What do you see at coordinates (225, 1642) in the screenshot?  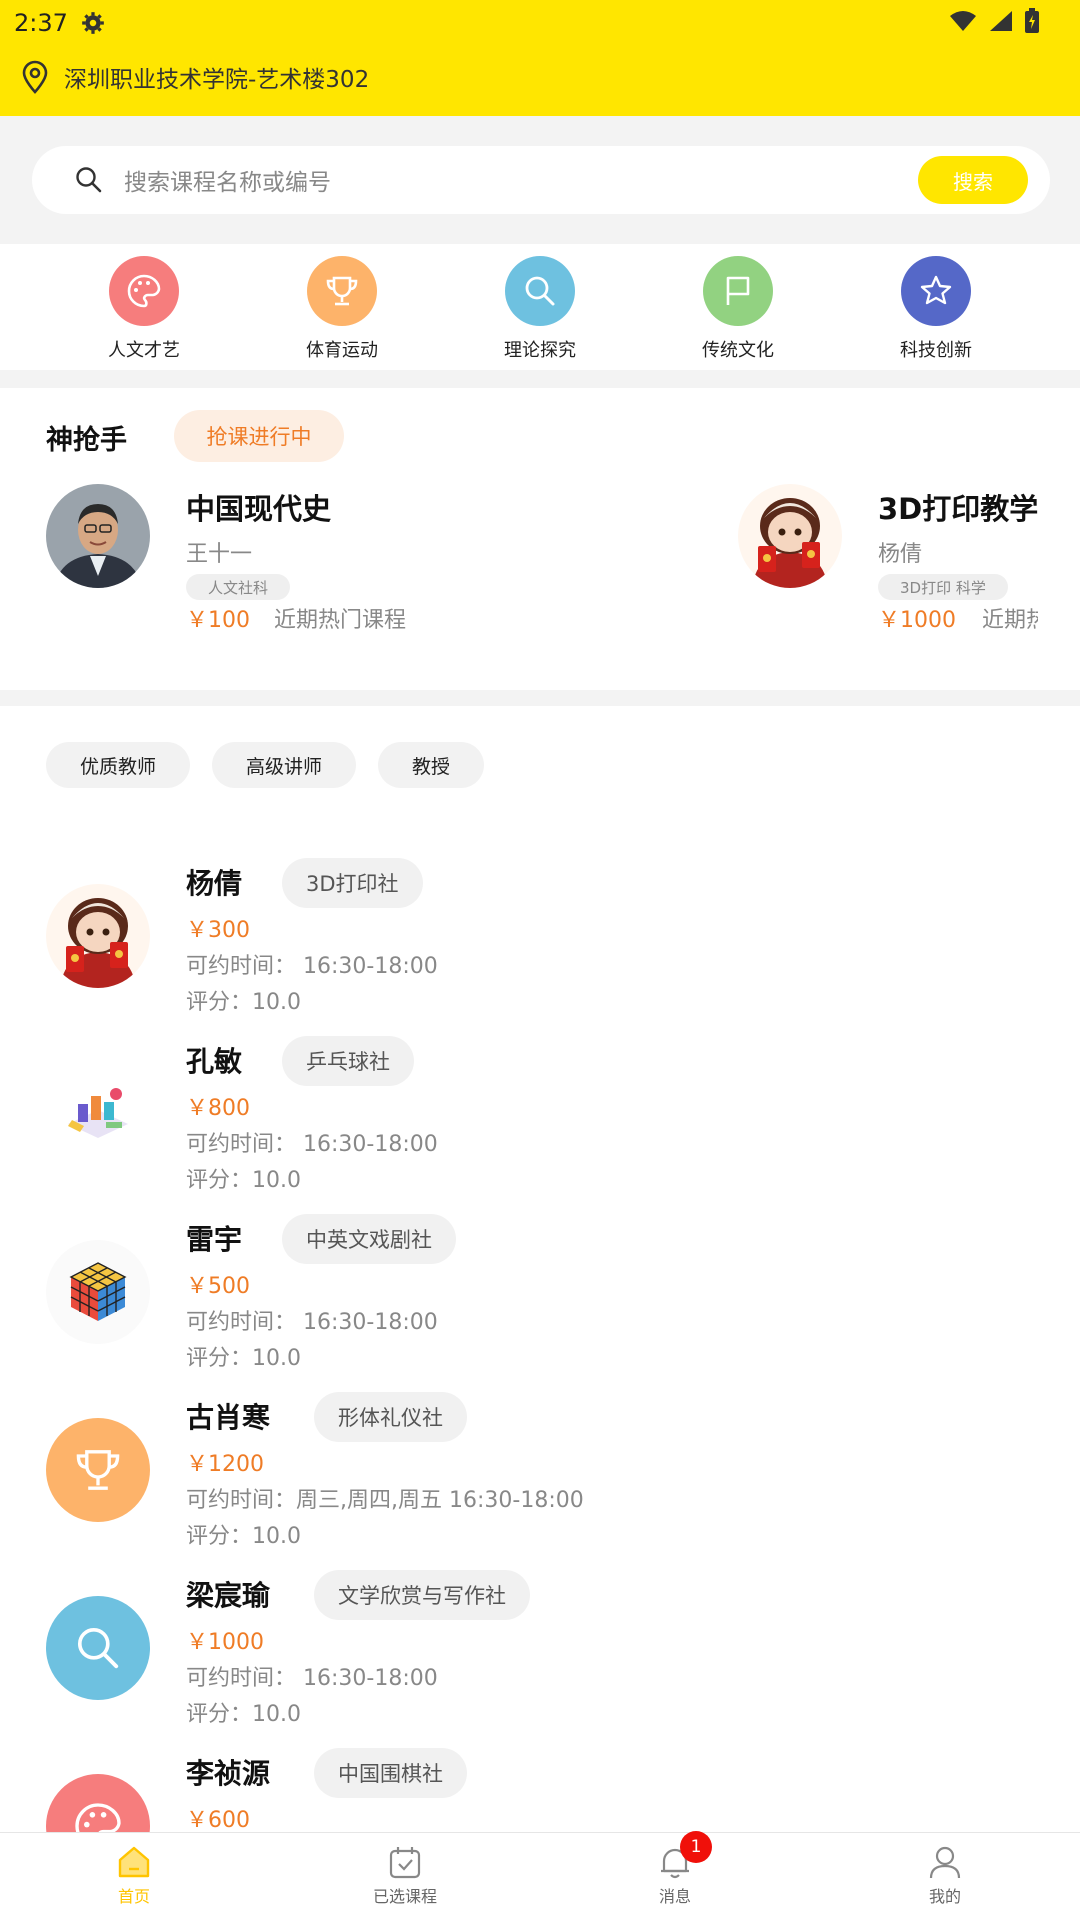 I see `teacher-price: ￥1000` at bounding box center [225, 1642].